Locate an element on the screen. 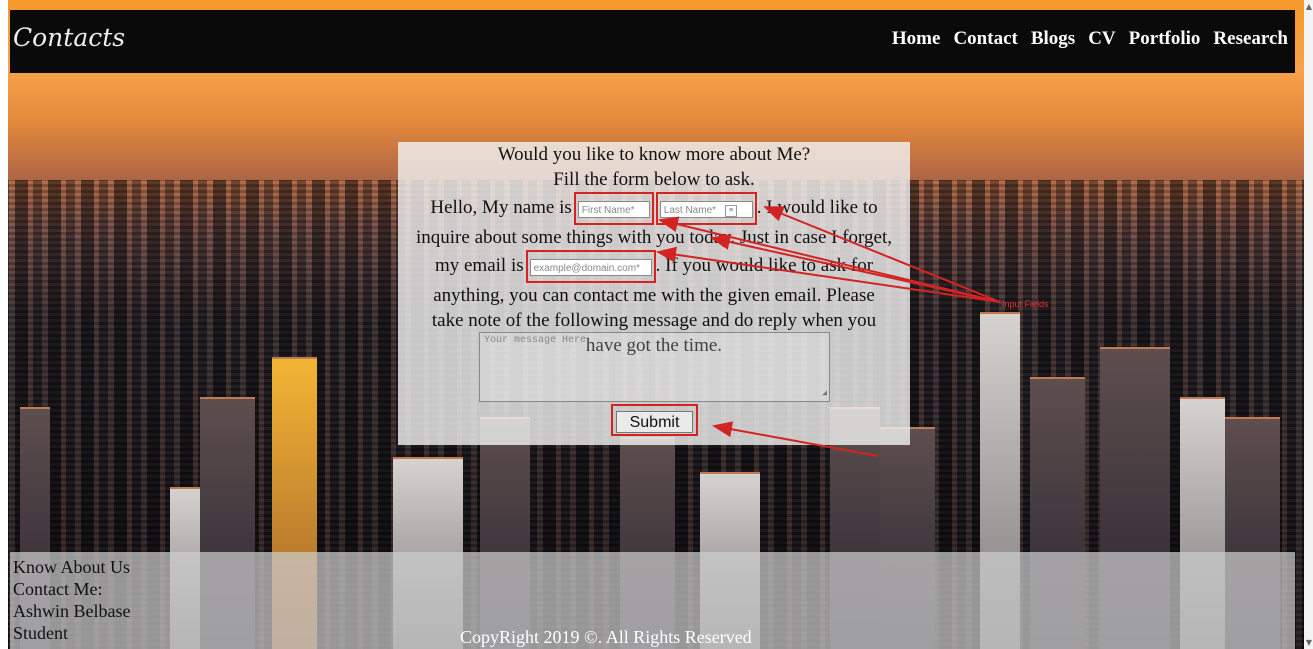 Image resolution: width=1313 pixels, height=649 pixels. message-placeholder: Your message Here is located at coordinates (535, 340).